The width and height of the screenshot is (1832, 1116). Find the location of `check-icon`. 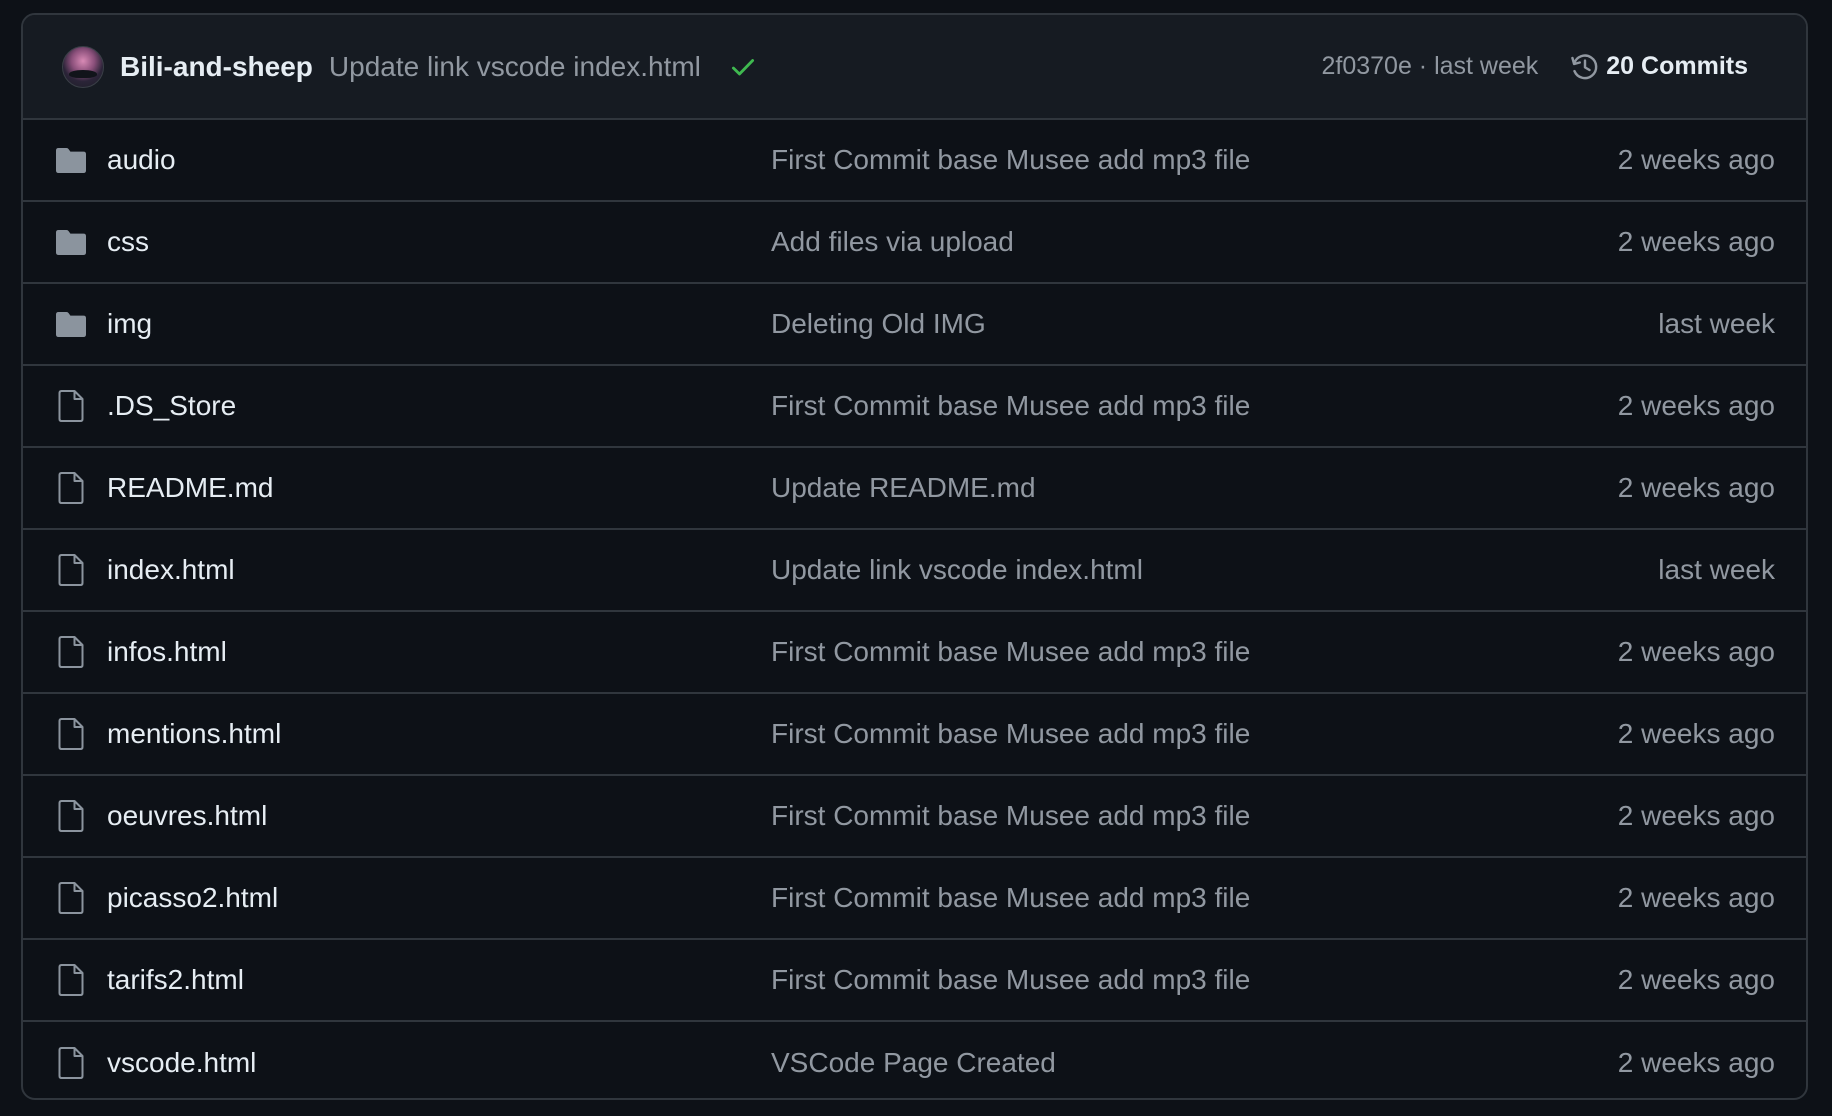

check-icon is located at coordinates (743, 67).